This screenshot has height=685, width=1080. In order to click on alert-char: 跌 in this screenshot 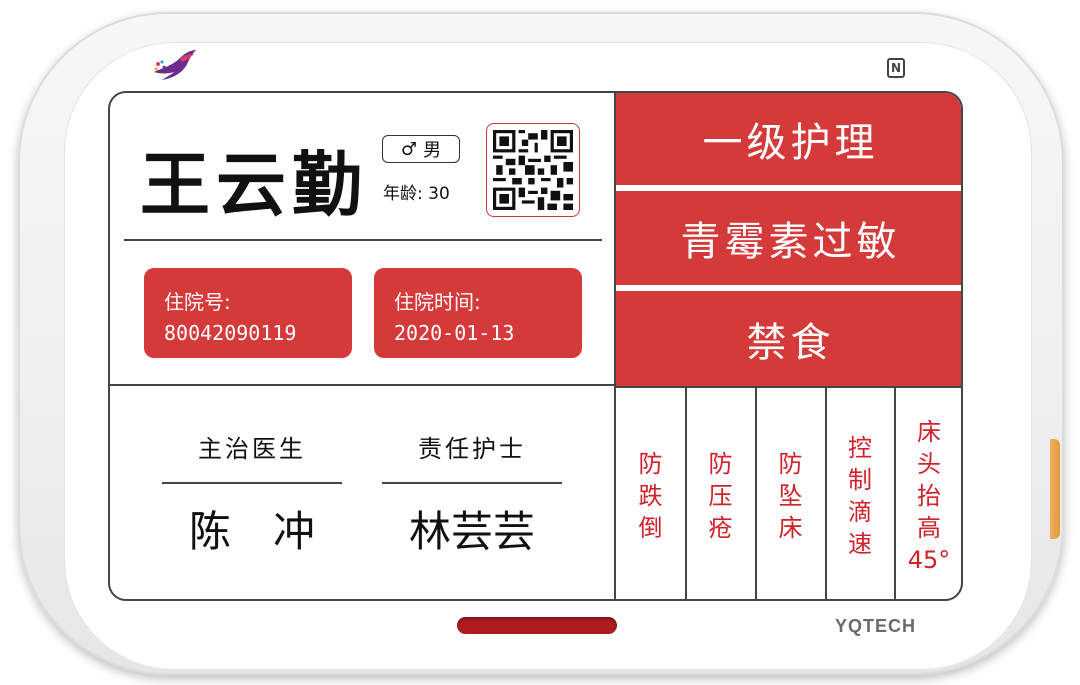, I will do `click(650, 495)`.